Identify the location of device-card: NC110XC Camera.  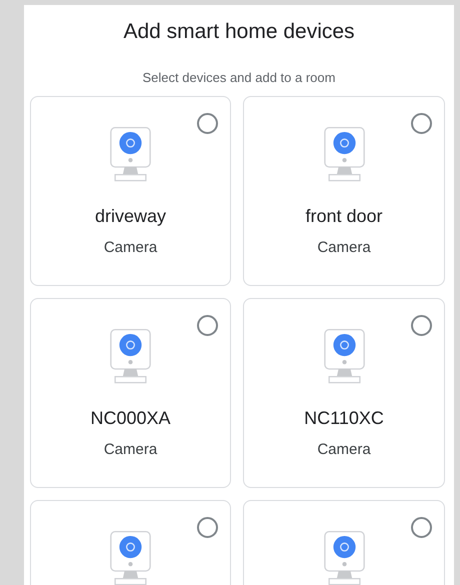
(344, 393).